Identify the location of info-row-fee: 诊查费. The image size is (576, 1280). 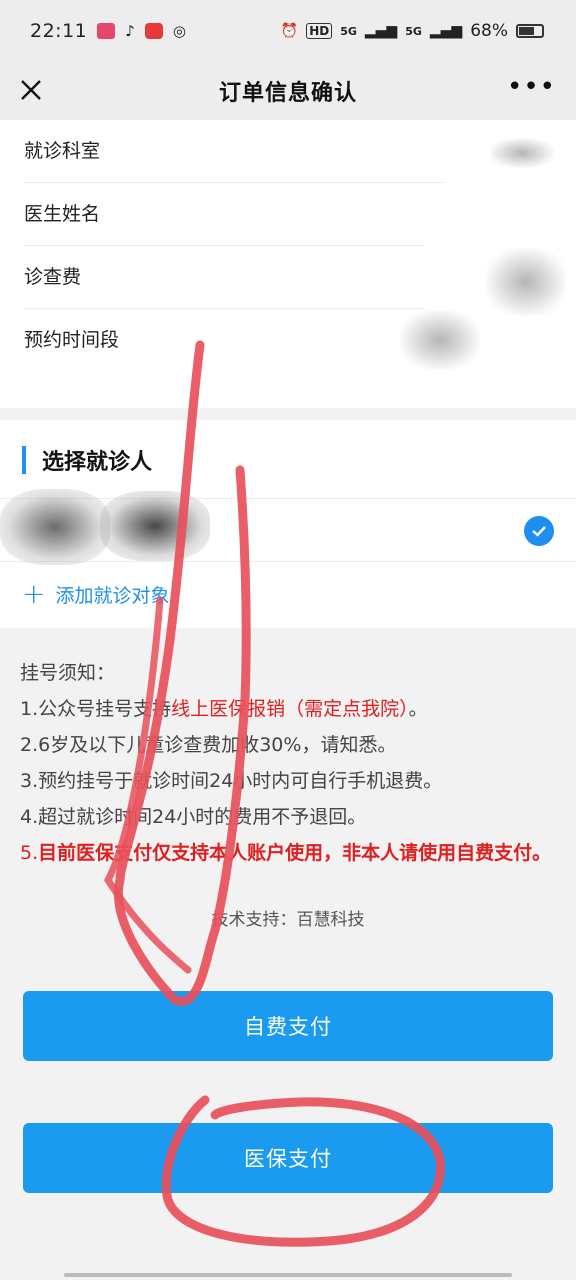
(224, 277).